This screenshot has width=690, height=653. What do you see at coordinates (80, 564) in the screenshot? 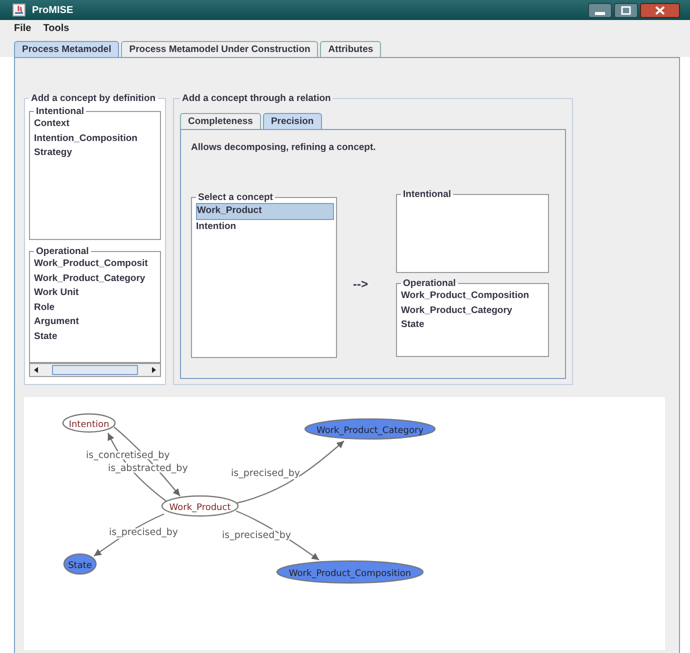
I see `concept-node: State` at bounding box center [80, 564].